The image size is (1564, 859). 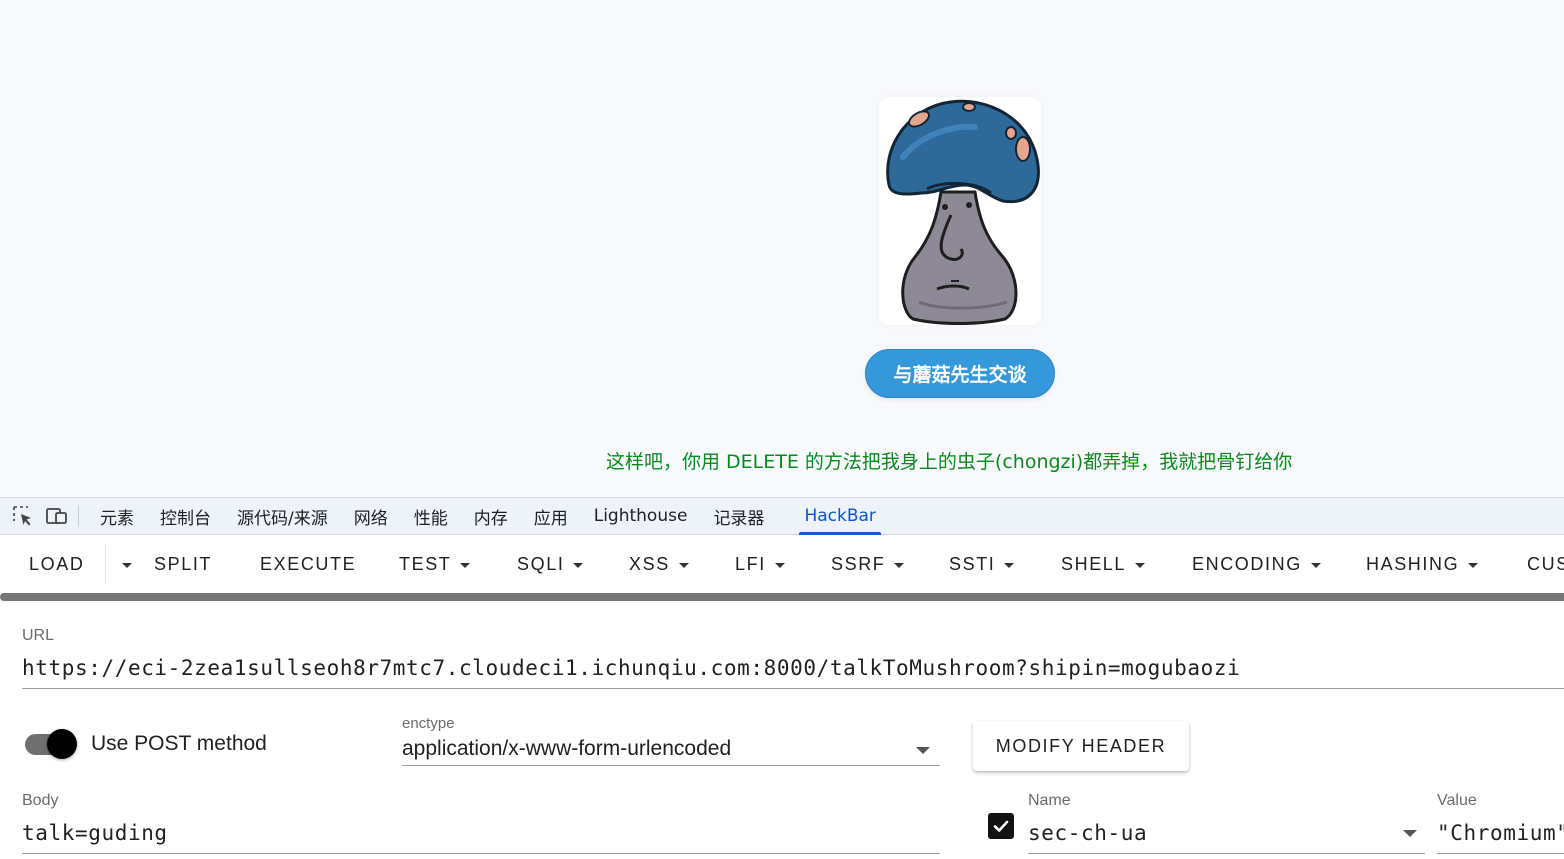 What do you see at coordinates (1545, 564) in the screenshot?
I see `custom-menu-button: CUS` at bounding box center [1545, 564].